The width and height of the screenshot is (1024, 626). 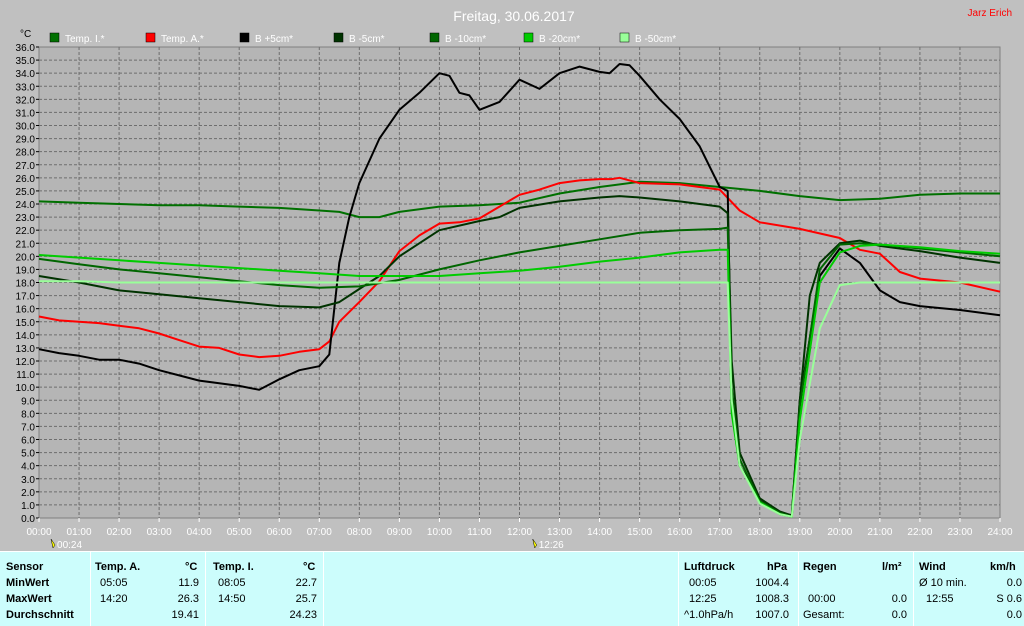 I want to click on y-tick-label: 22.0, so click(x=26, y=231).